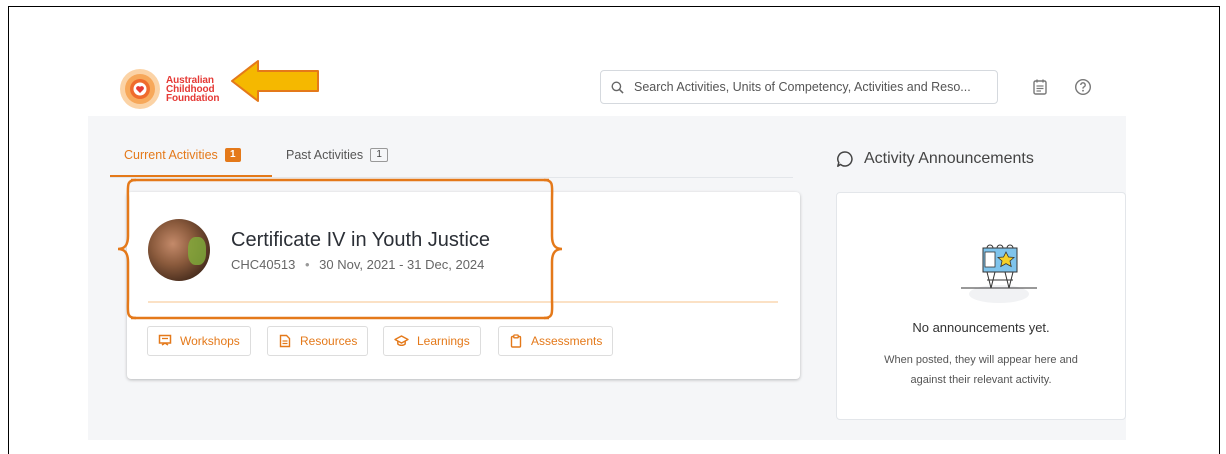  Describe the element at coordinates (165, 340) in the screenshot. I see `presentation-icon` at that location.